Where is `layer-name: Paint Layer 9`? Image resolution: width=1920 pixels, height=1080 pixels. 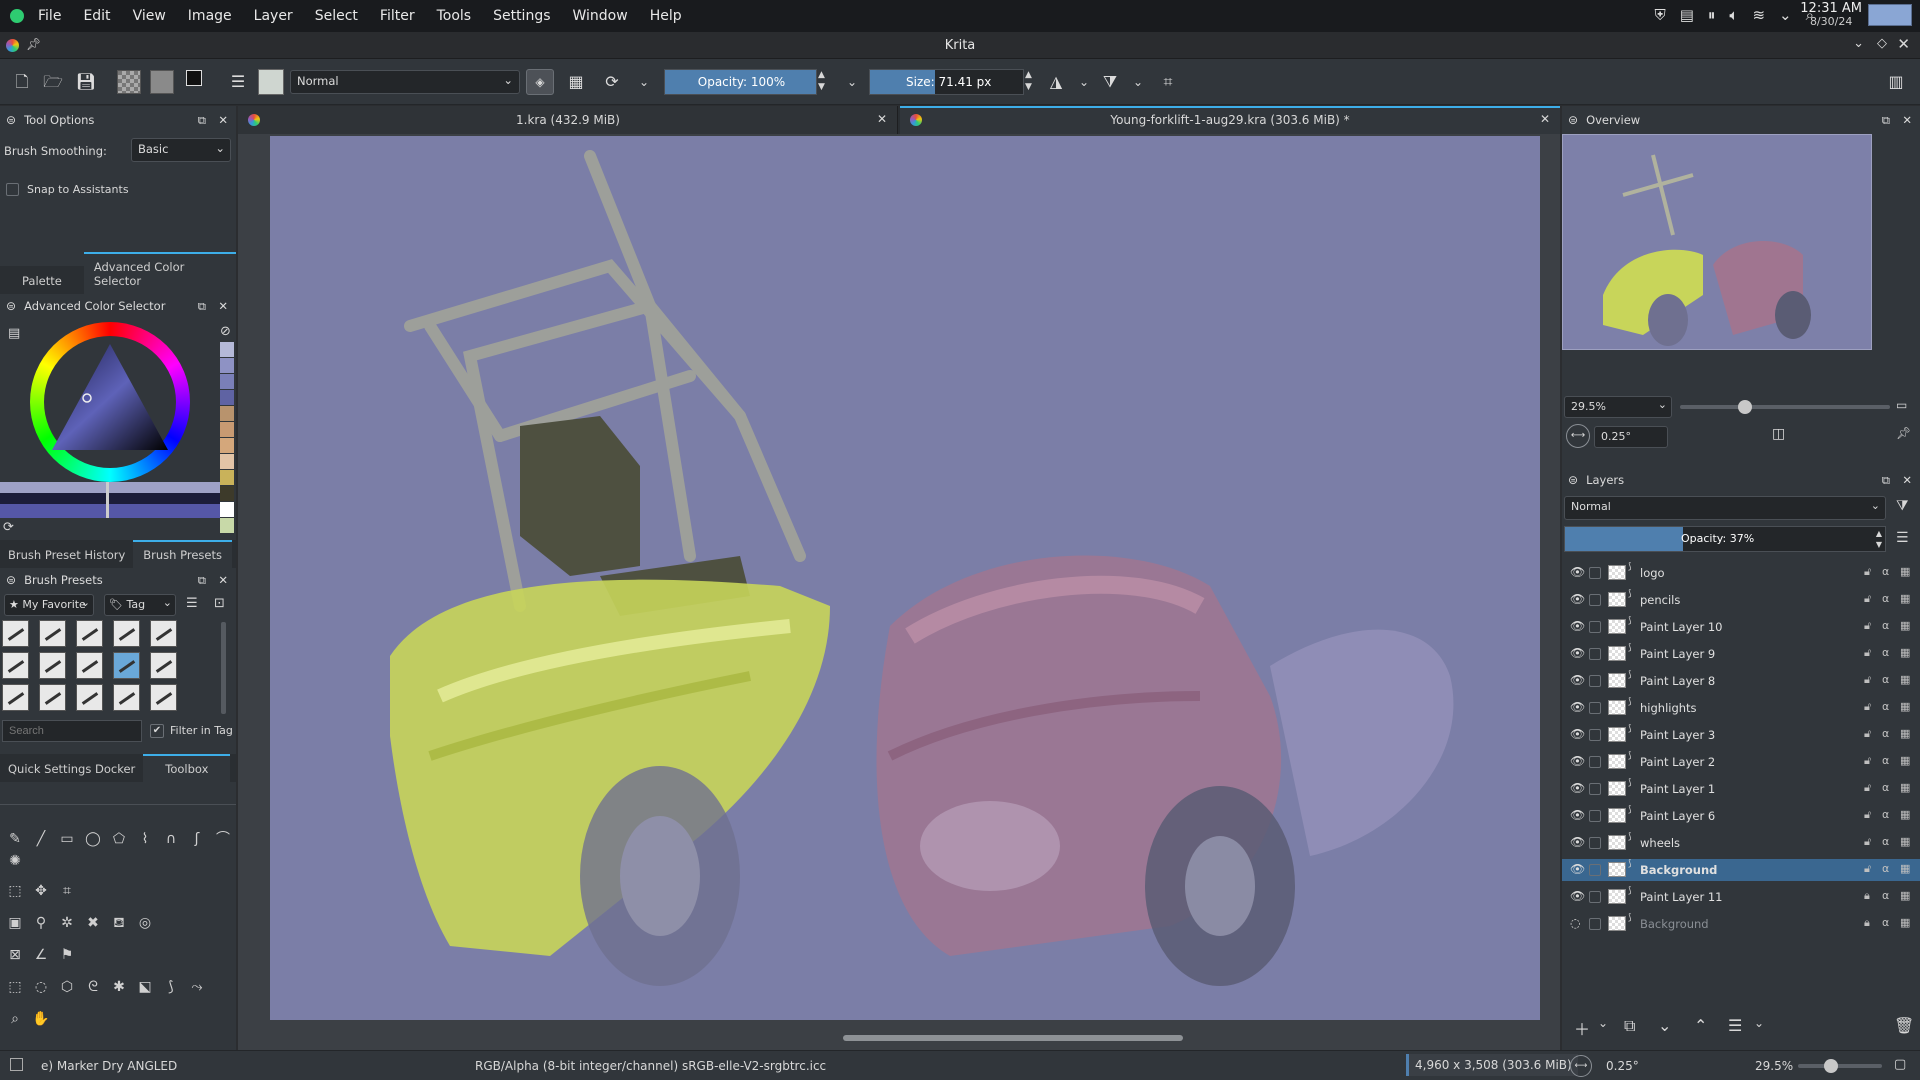
layer-name: Paint Layer 9 is located at coordinates (1677, 654).